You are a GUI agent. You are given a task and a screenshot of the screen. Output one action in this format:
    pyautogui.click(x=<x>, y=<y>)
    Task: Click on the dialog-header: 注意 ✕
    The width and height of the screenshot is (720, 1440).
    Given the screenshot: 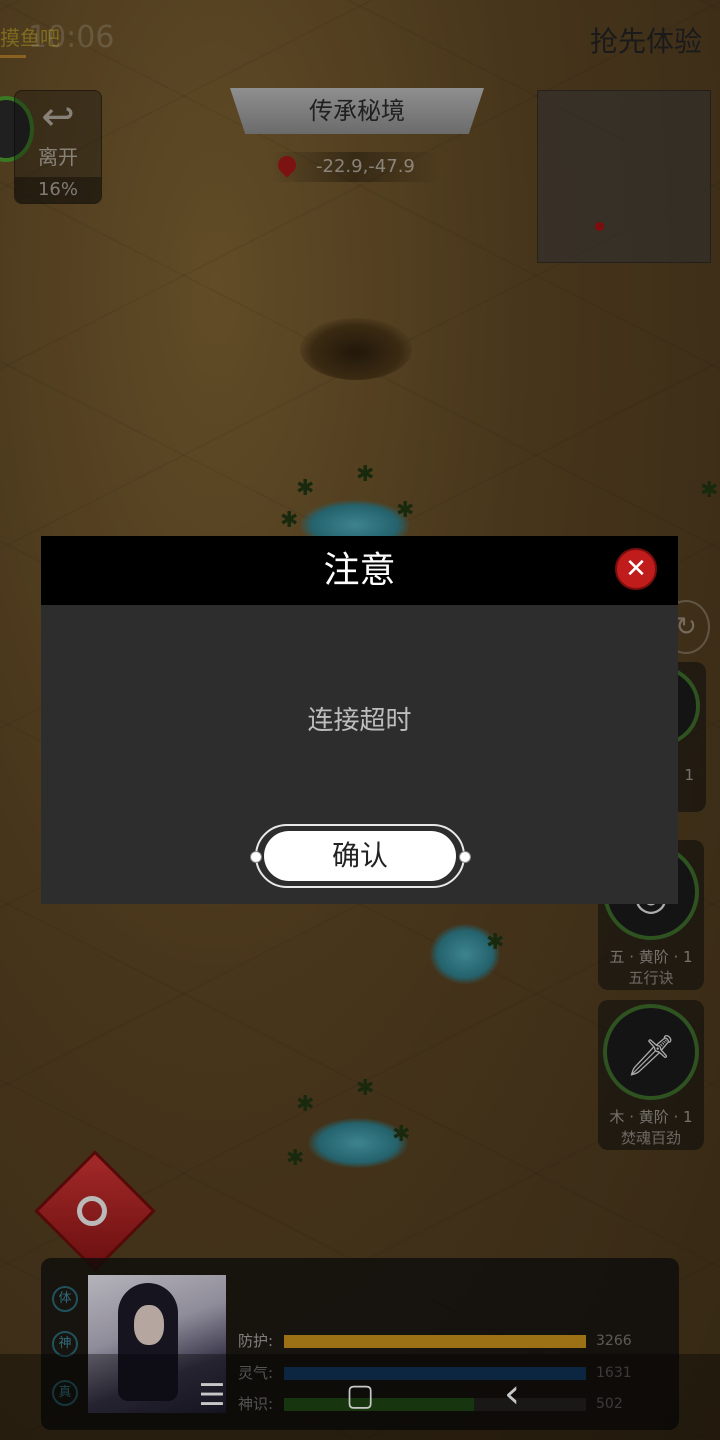 What is the action you would take?
    pyautogui.click(x=359, y=570)
    